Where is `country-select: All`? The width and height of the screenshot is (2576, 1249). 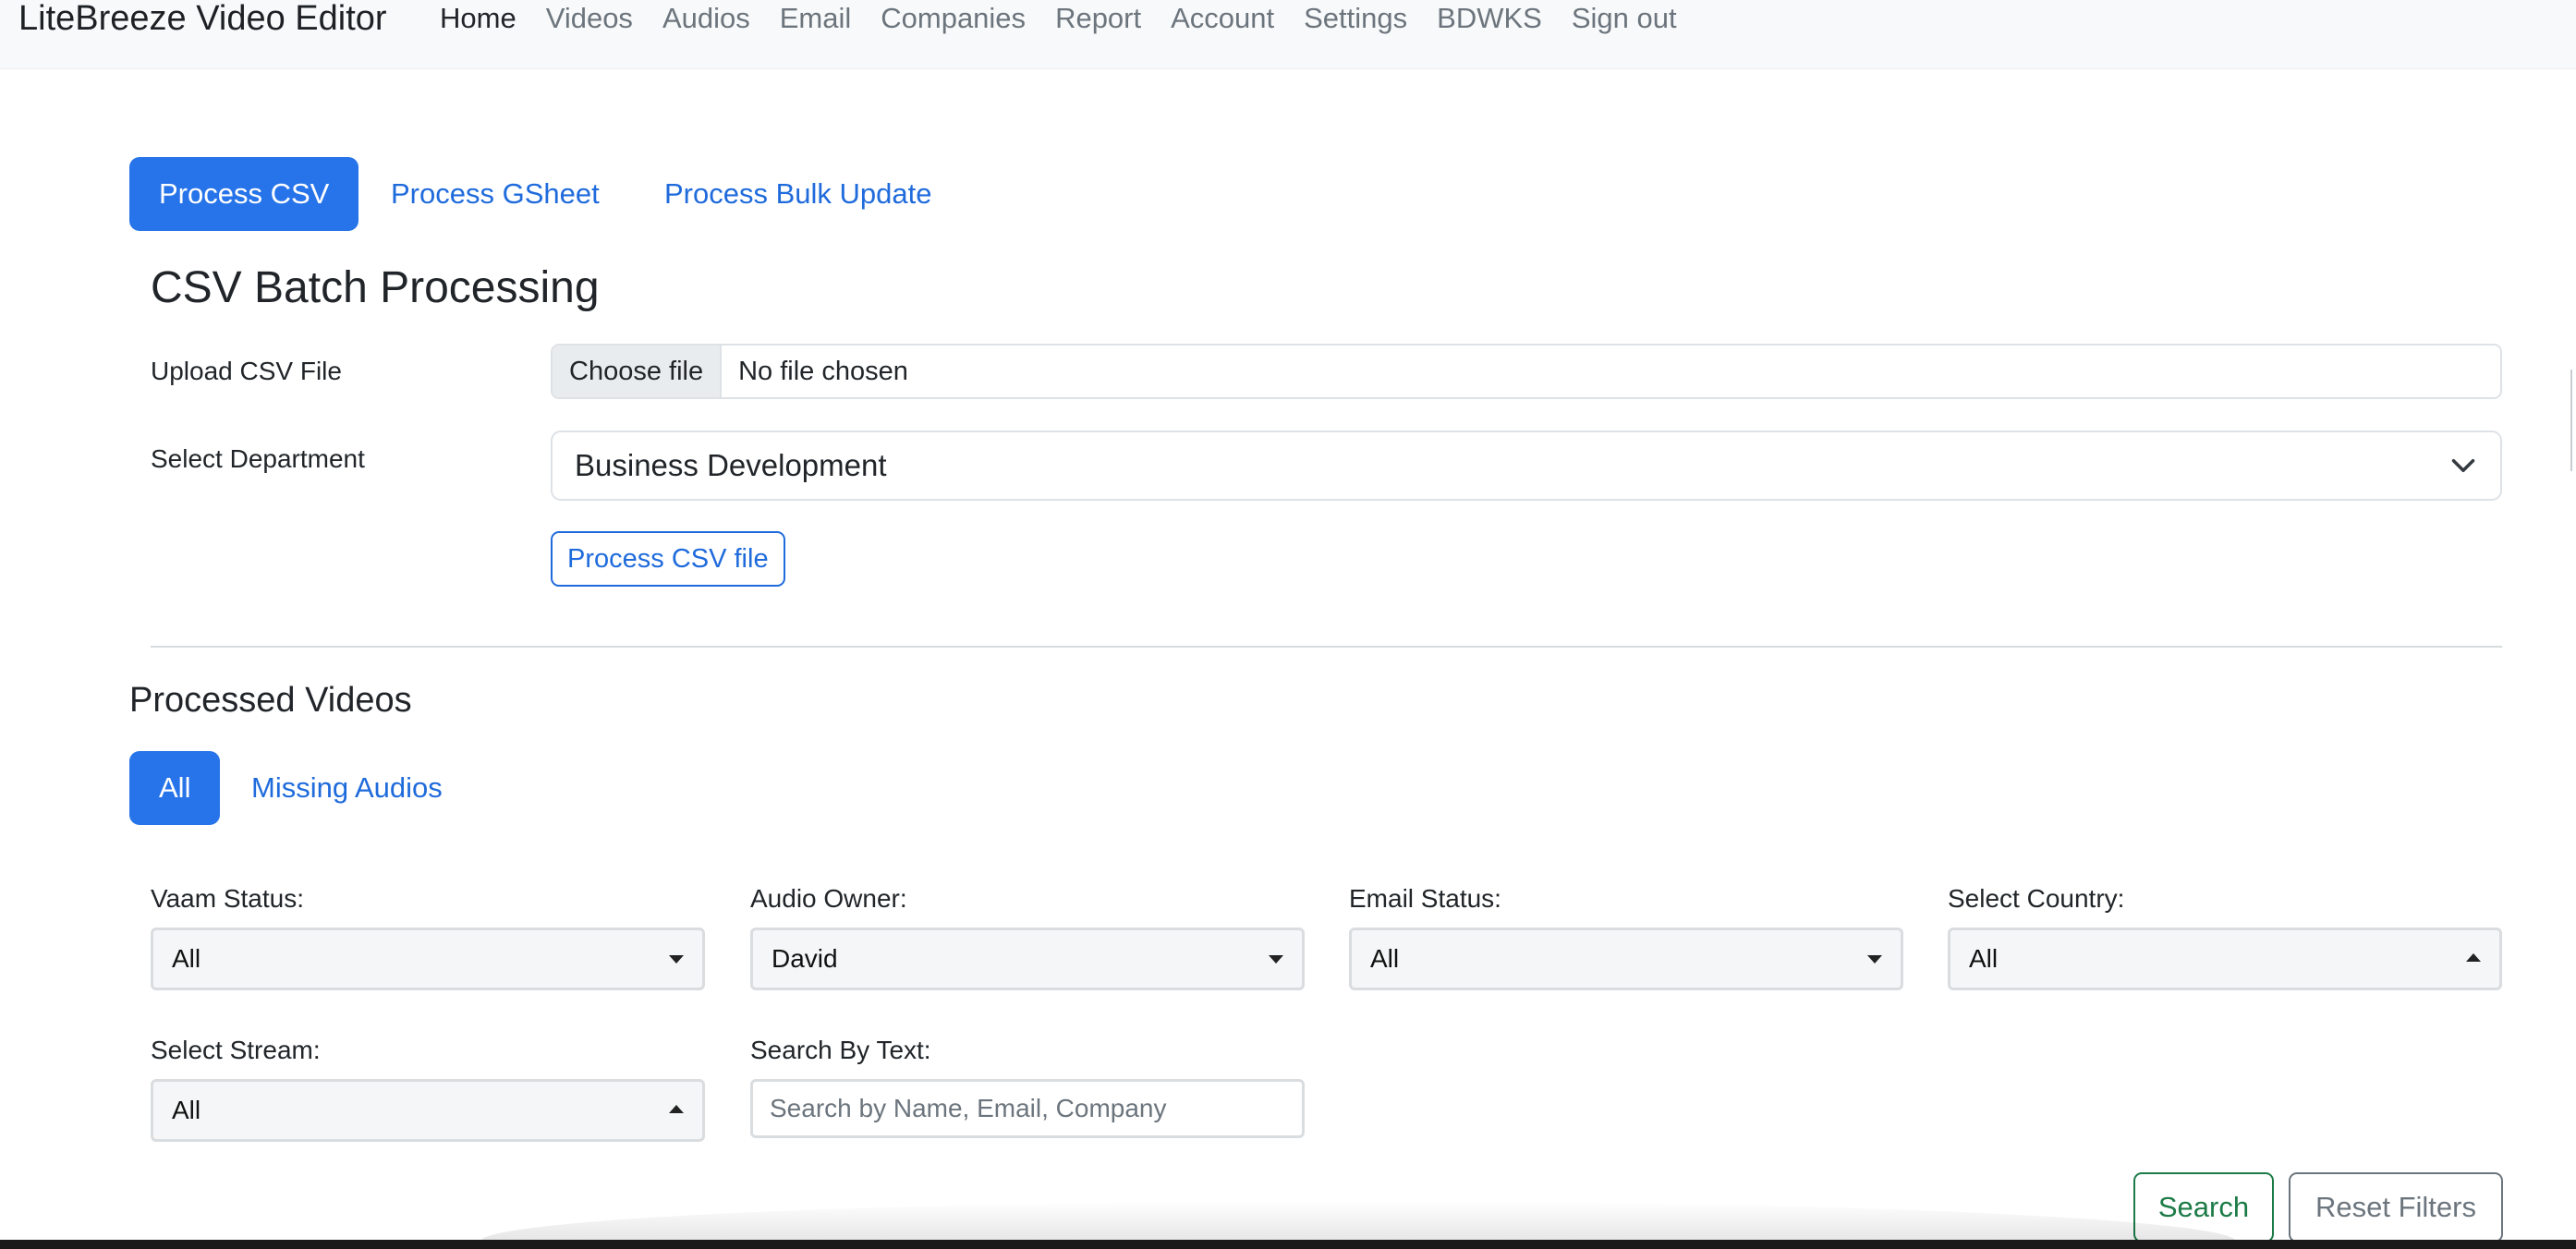 country-select: All is located at coordinates (2225, 959).